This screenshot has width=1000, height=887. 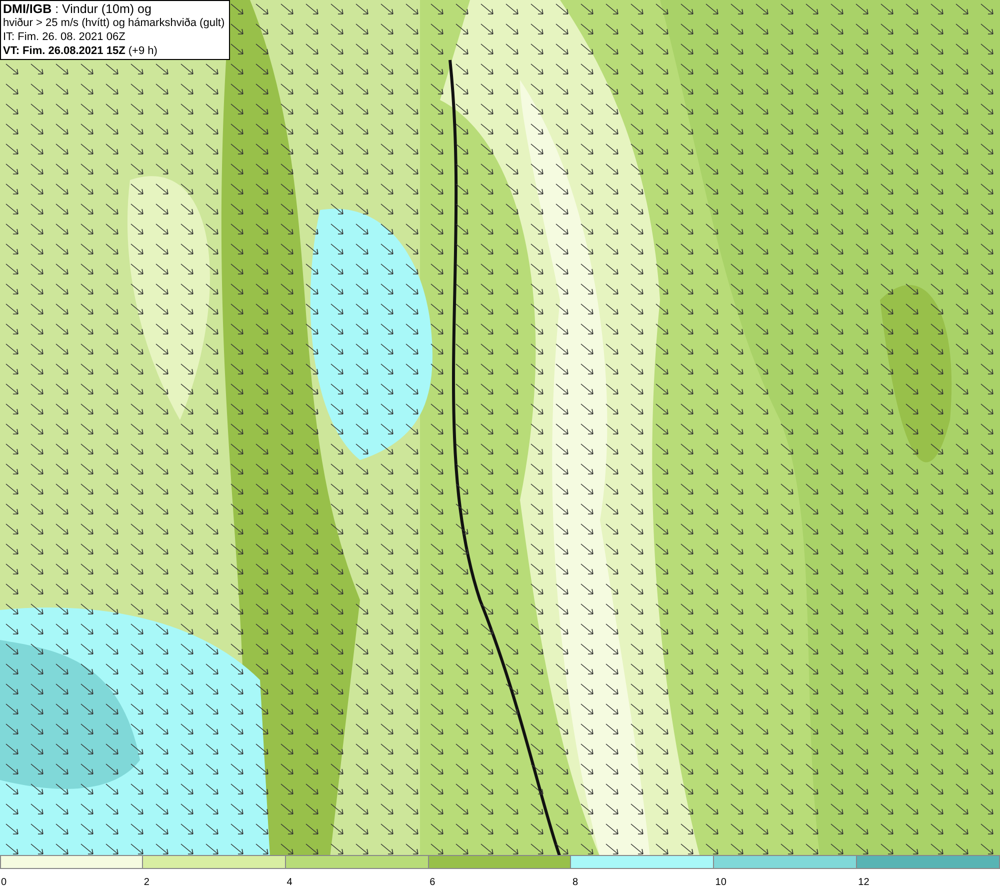 I want to click on caption-line: DMI/IGB : Vindur (10m) og, so click(x=77, y=9).